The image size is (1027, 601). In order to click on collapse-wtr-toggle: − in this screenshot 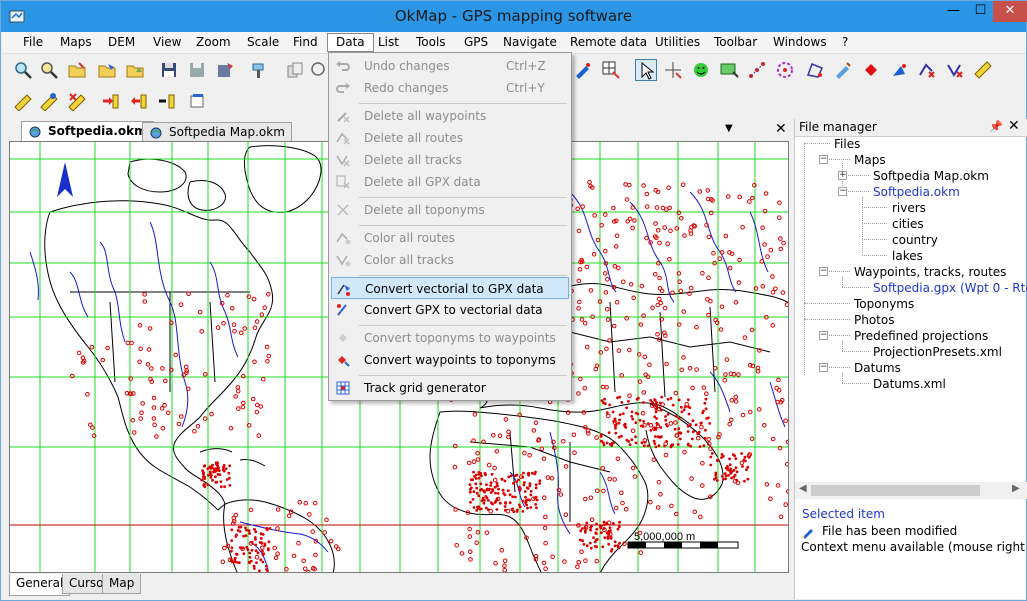, I will do `click(823, 271)`.